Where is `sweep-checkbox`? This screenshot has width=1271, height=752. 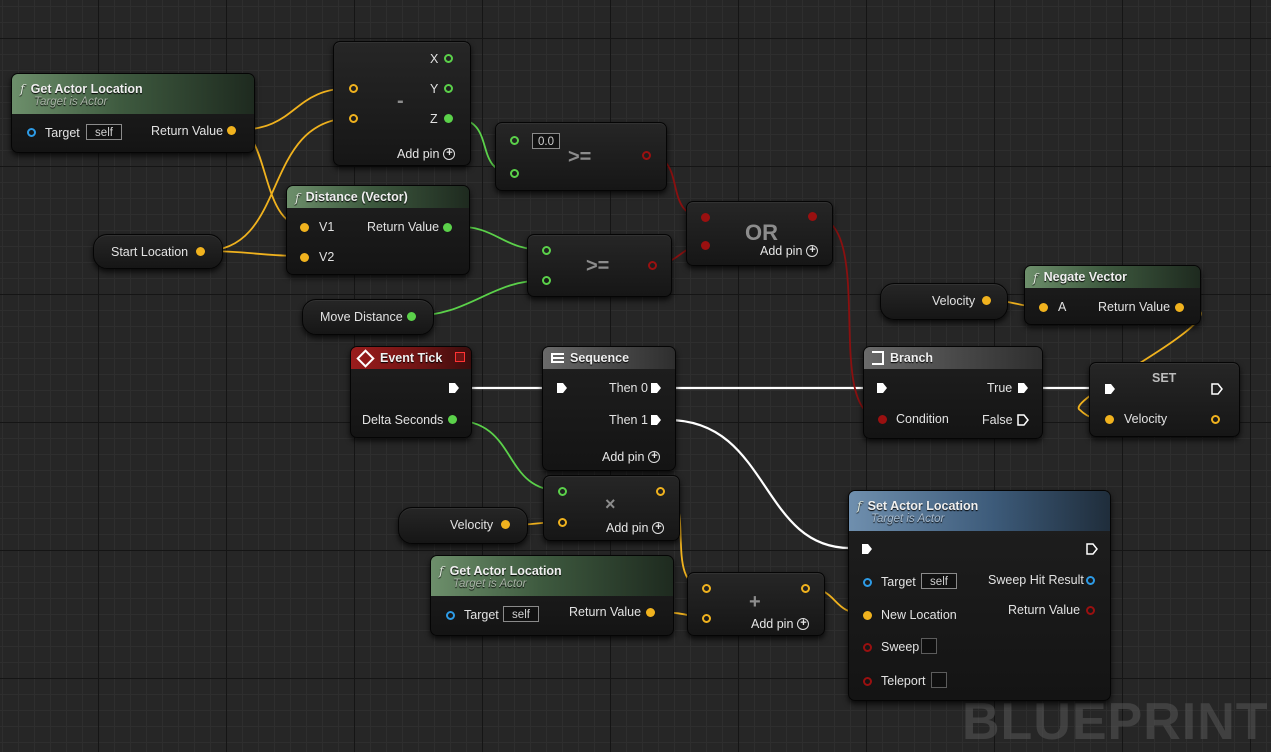 sweep-checkbox is located at coordinates (929, 646).